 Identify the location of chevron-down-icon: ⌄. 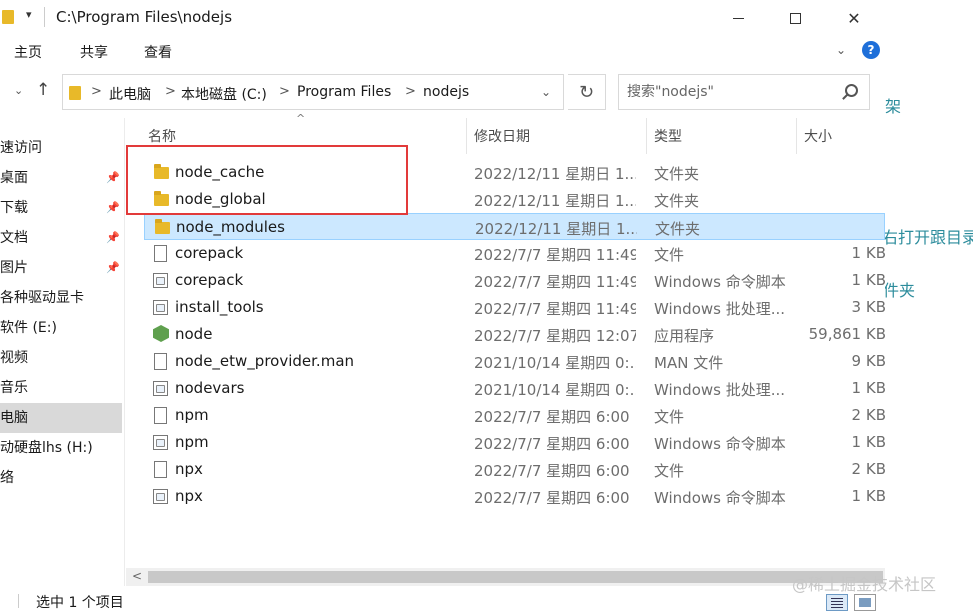
(546, 92).